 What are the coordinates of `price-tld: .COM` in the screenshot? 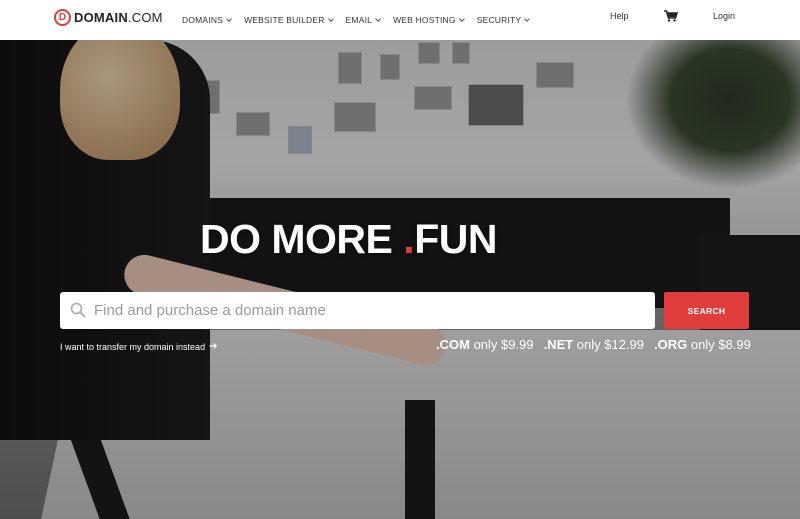 It's located at (453, 344).